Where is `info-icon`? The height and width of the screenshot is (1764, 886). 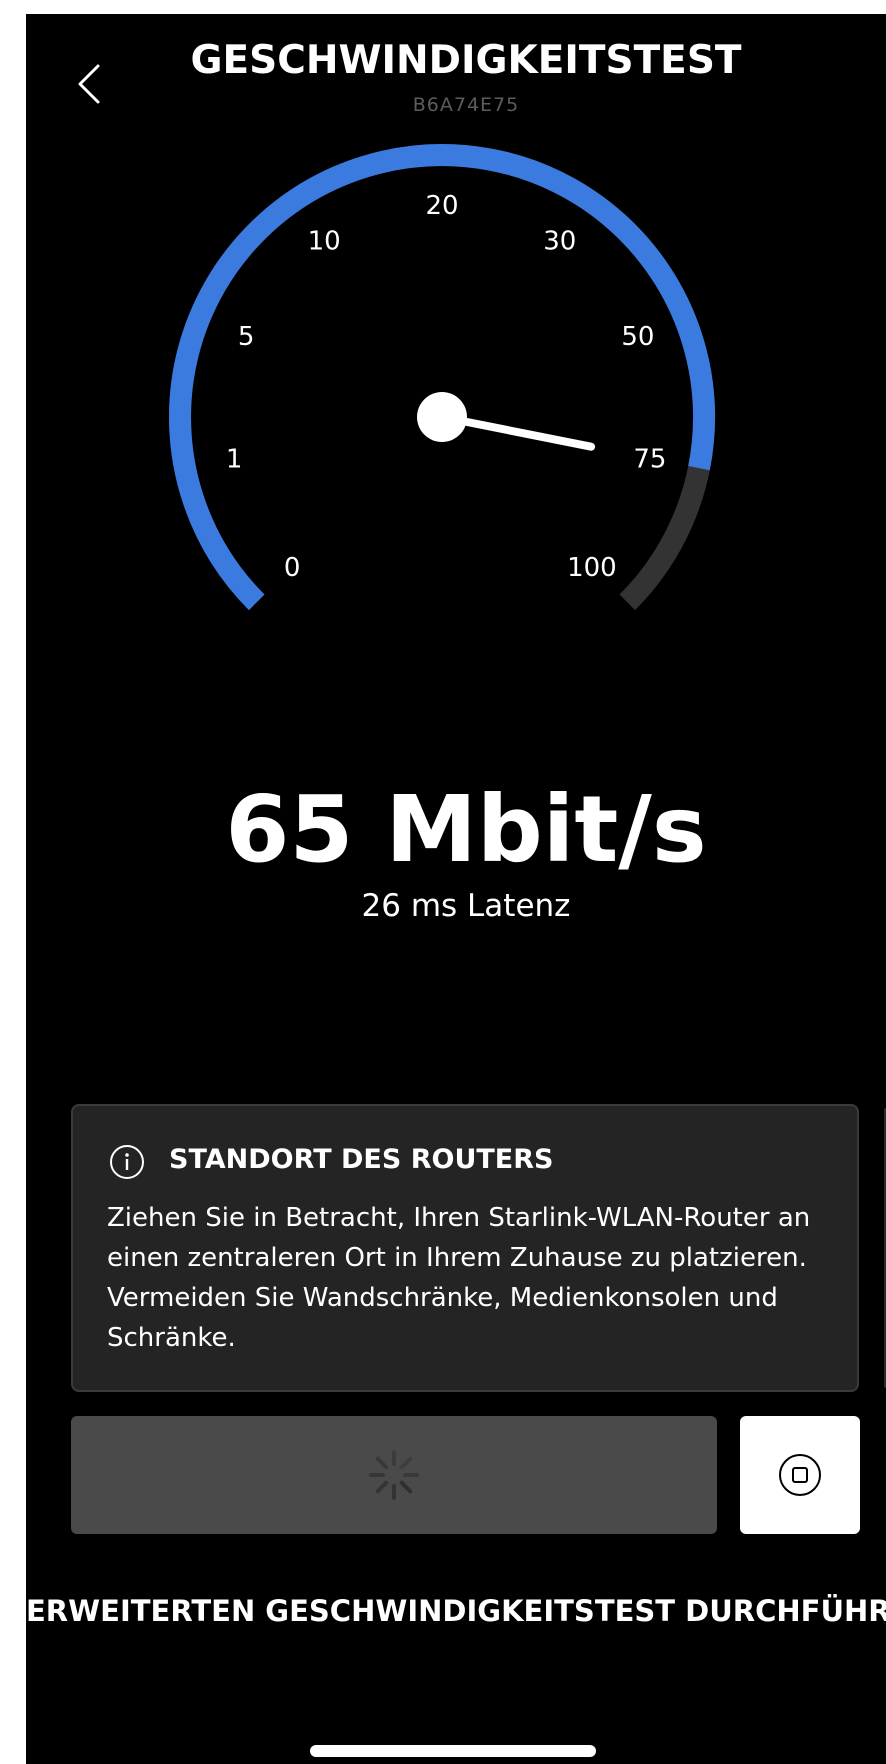
info-icon is located at coordinates (127, 1162).